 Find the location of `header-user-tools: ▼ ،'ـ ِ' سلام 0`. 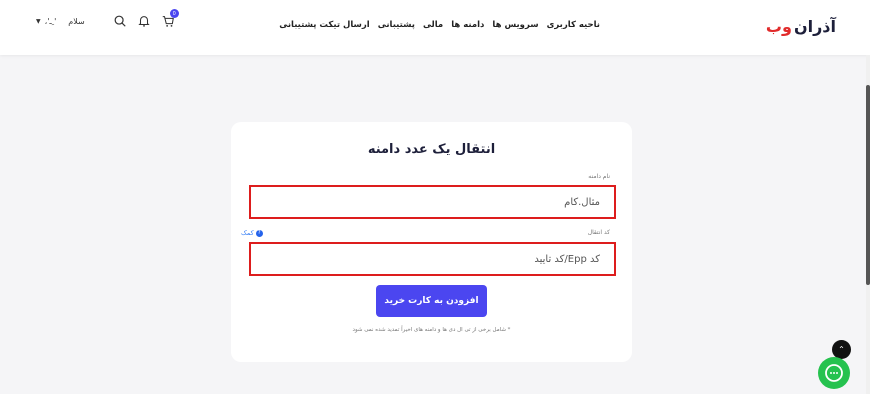

header-user-tools: ▼ ،'ـ ِ' سلام 0 is located at coordinates (107, 18).